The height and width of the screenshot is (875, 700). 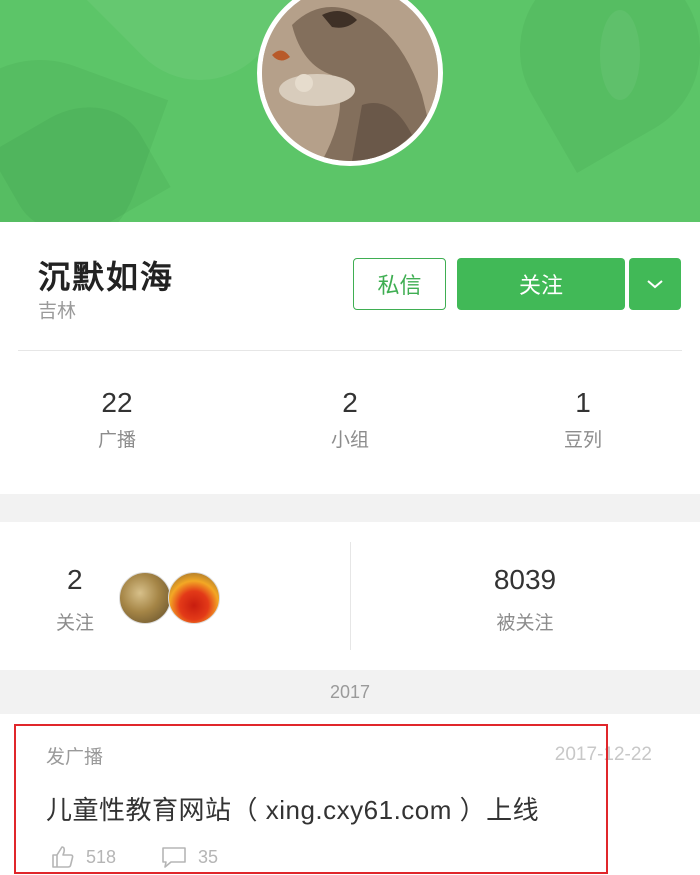 What do you see at coordinates (582, 440) in the screenshot?
I see `stat-label: 豆列` at bounding box center [582, 440].